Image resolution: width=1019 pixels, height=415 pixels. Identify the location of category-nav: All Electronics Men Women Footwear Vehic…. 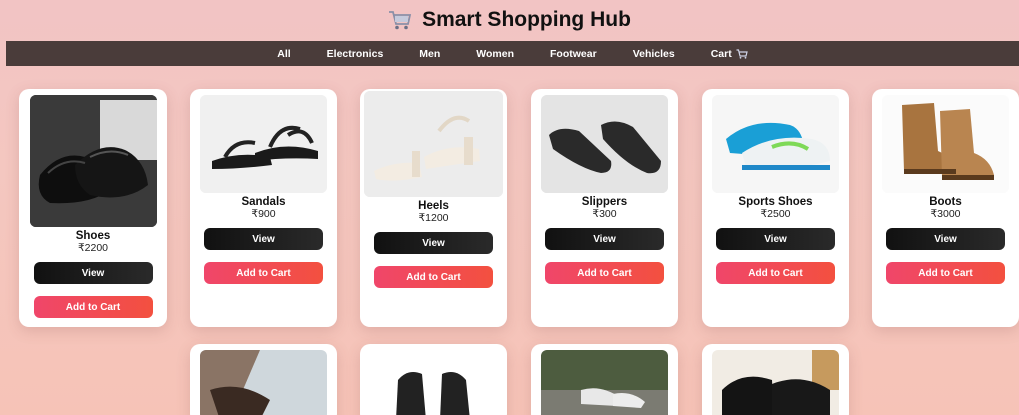
(512, 53).